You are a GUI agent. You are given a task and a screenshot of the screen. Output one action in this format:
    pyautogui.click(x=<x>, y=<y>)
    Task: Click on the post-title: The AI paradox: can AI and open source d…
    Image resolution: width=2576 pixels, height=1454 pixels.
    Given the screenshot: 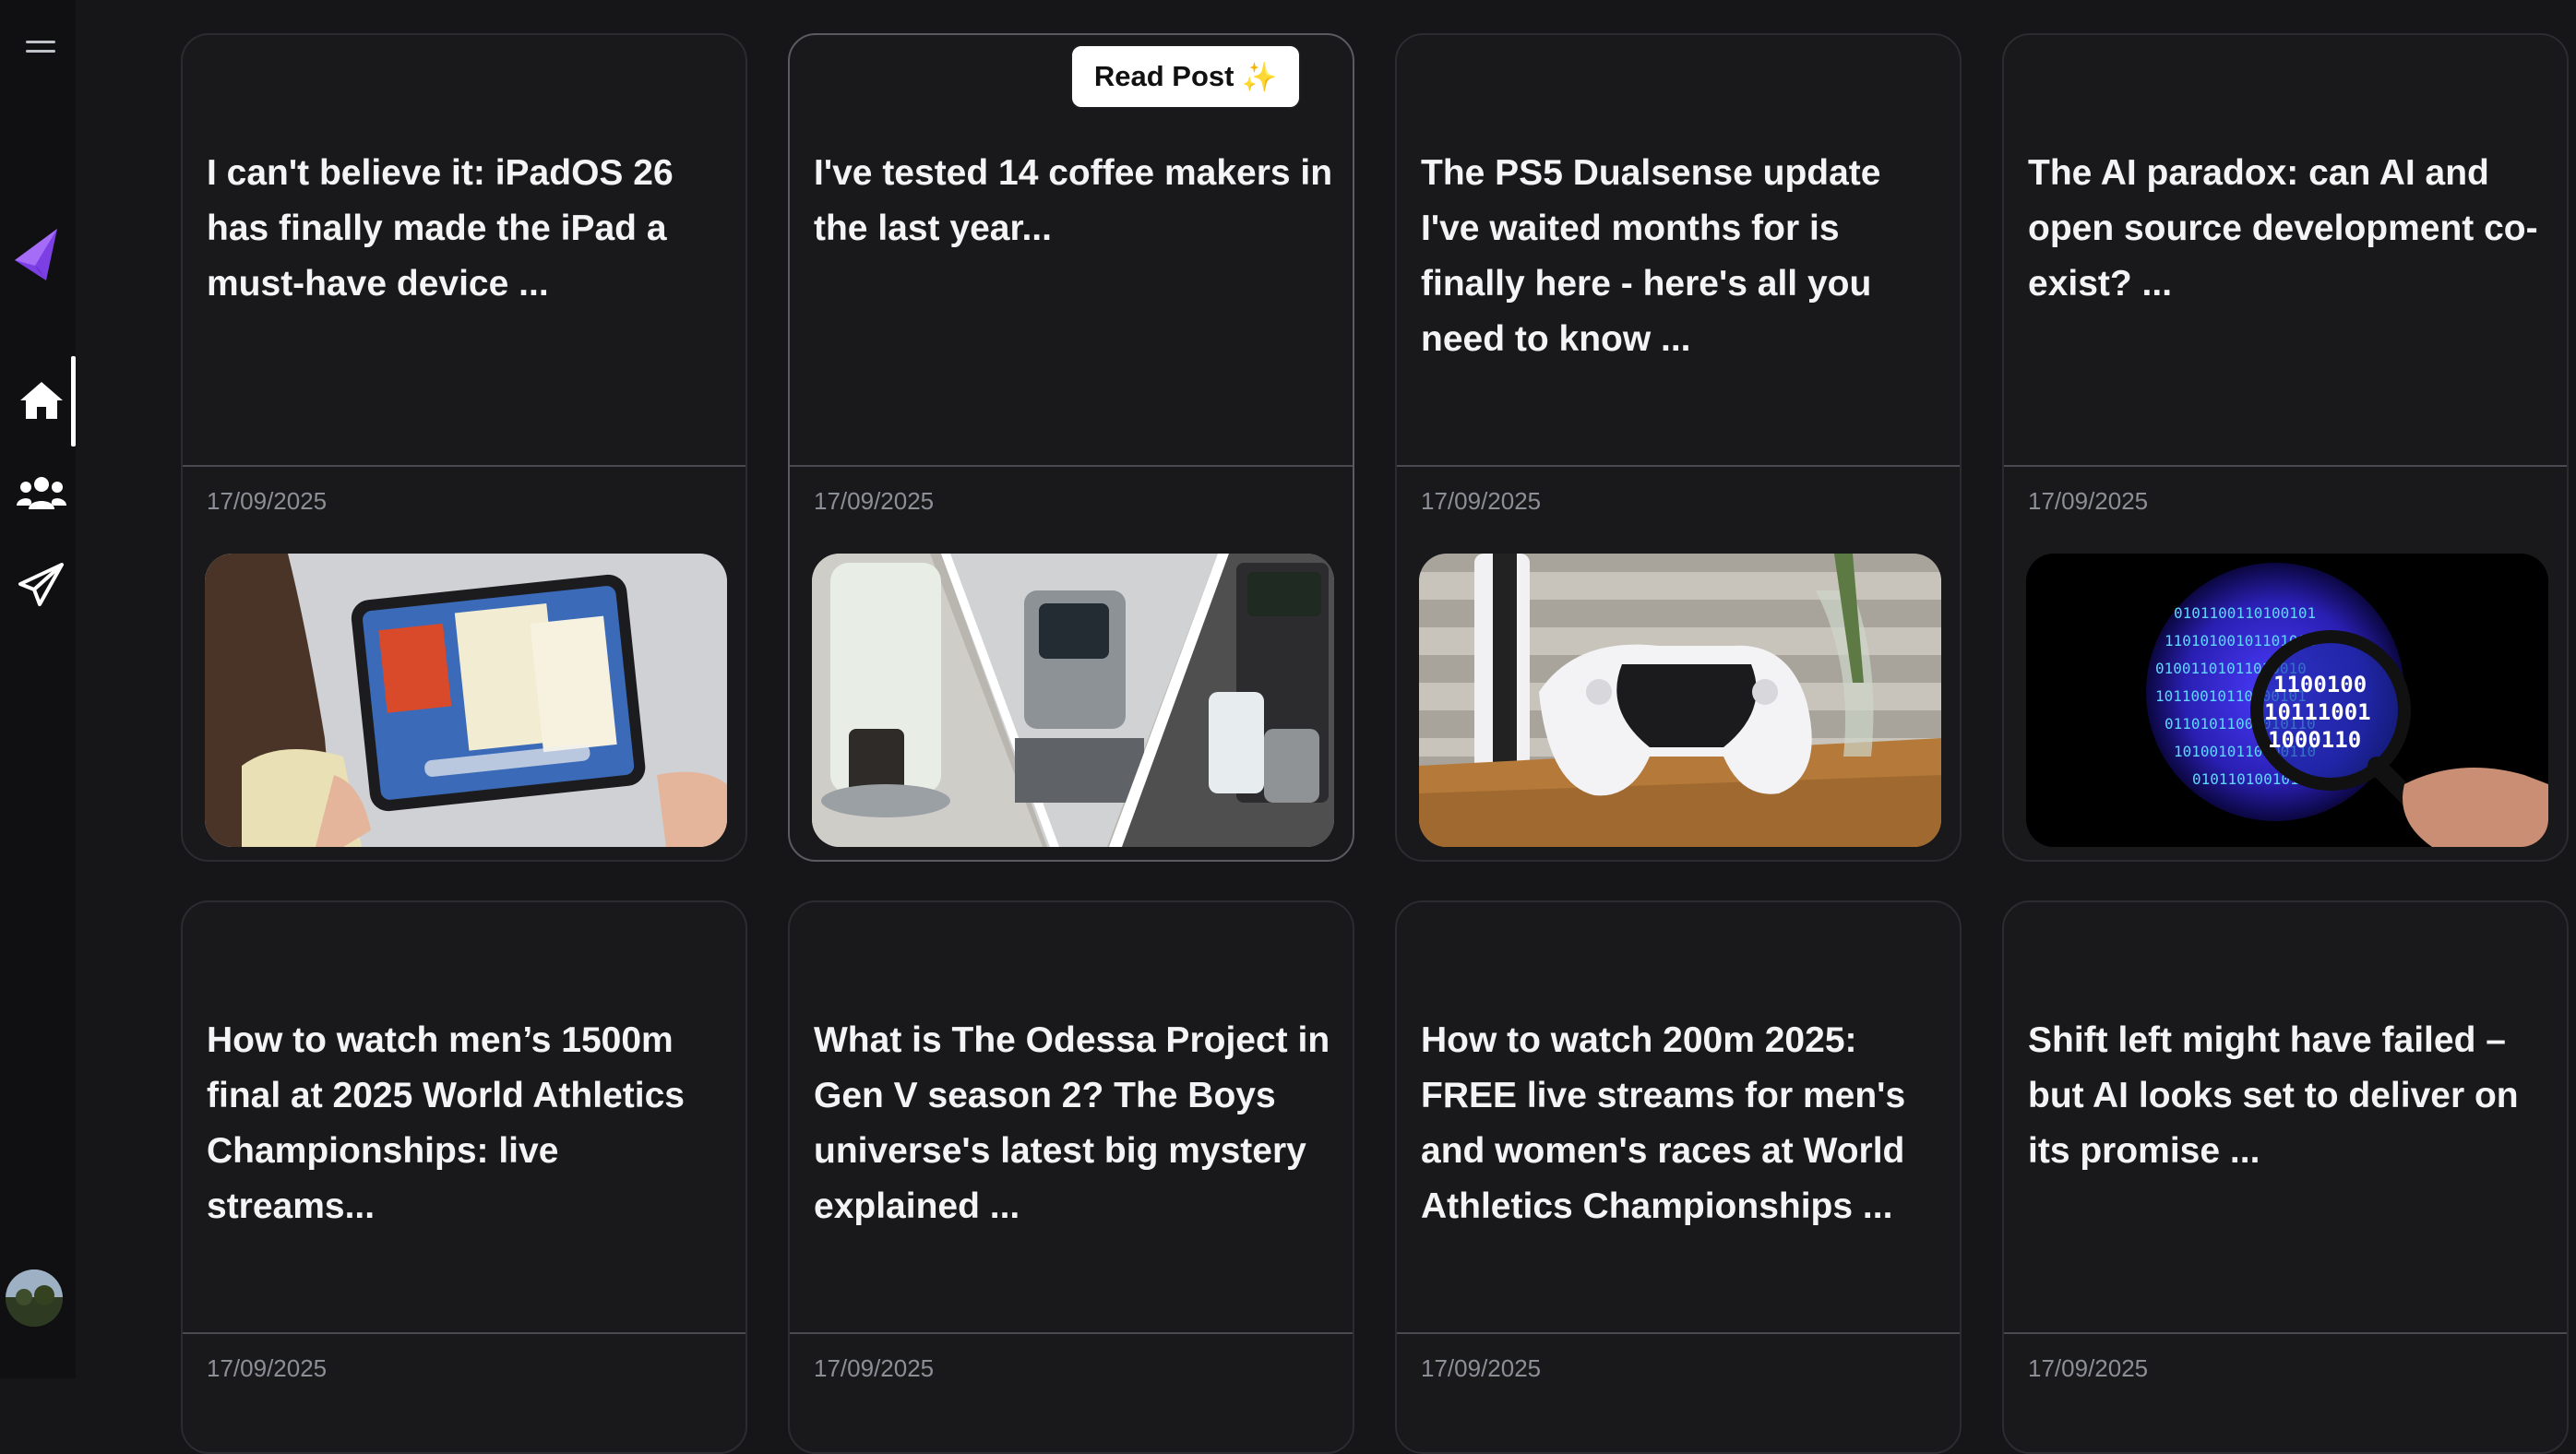 What is the action you would take?
    pyautogui.click(x=2283, y=228)
    